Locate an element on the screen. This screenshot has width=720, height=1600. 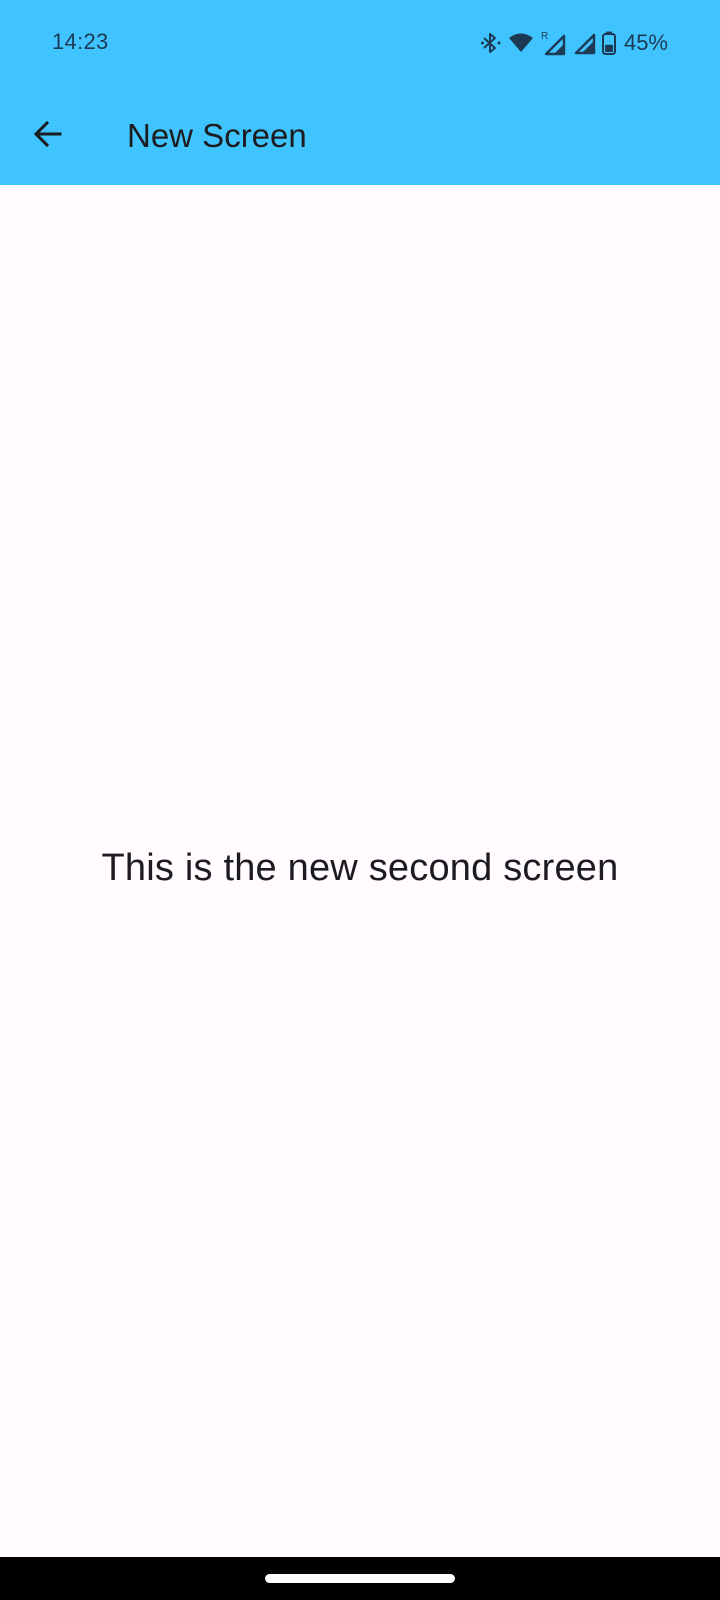
signal-icon is located at coordinates (585, 43).